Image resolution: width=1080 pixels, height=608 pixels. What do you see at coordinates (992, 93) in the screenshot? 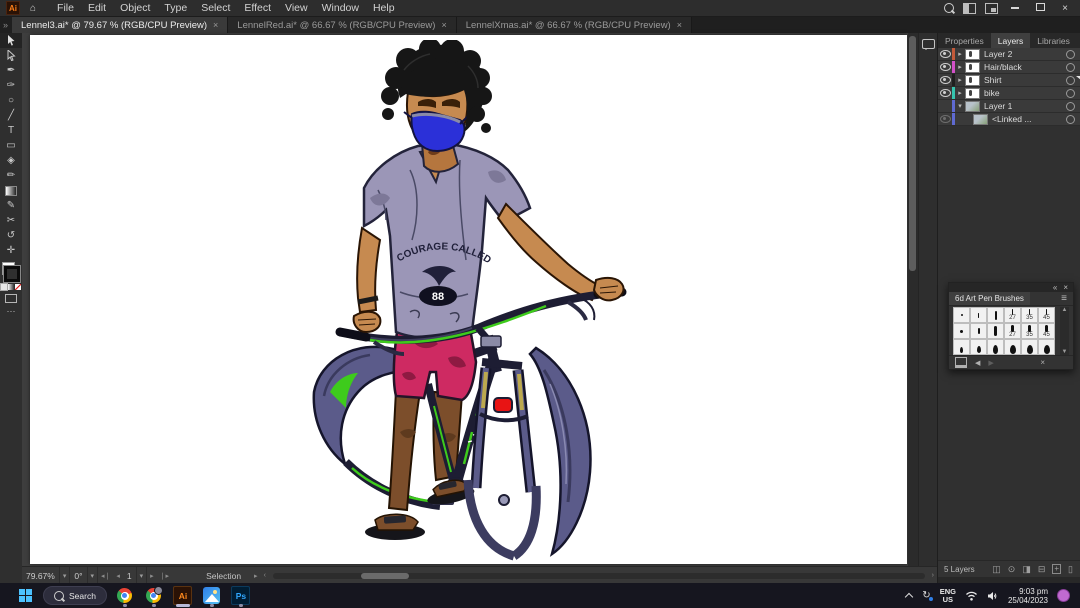
I see `layer-name: bike` at bounding box center [992, 93].